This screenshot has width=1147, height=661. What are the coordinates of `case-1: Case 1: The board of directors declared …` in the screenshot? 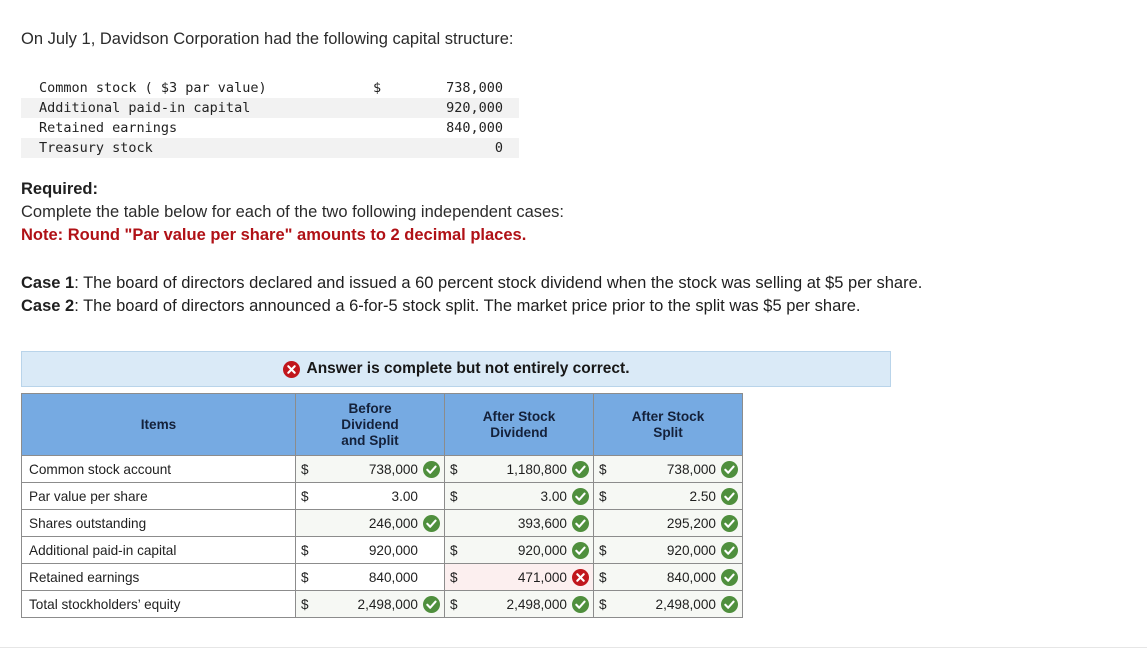 It's located at (471, 283).